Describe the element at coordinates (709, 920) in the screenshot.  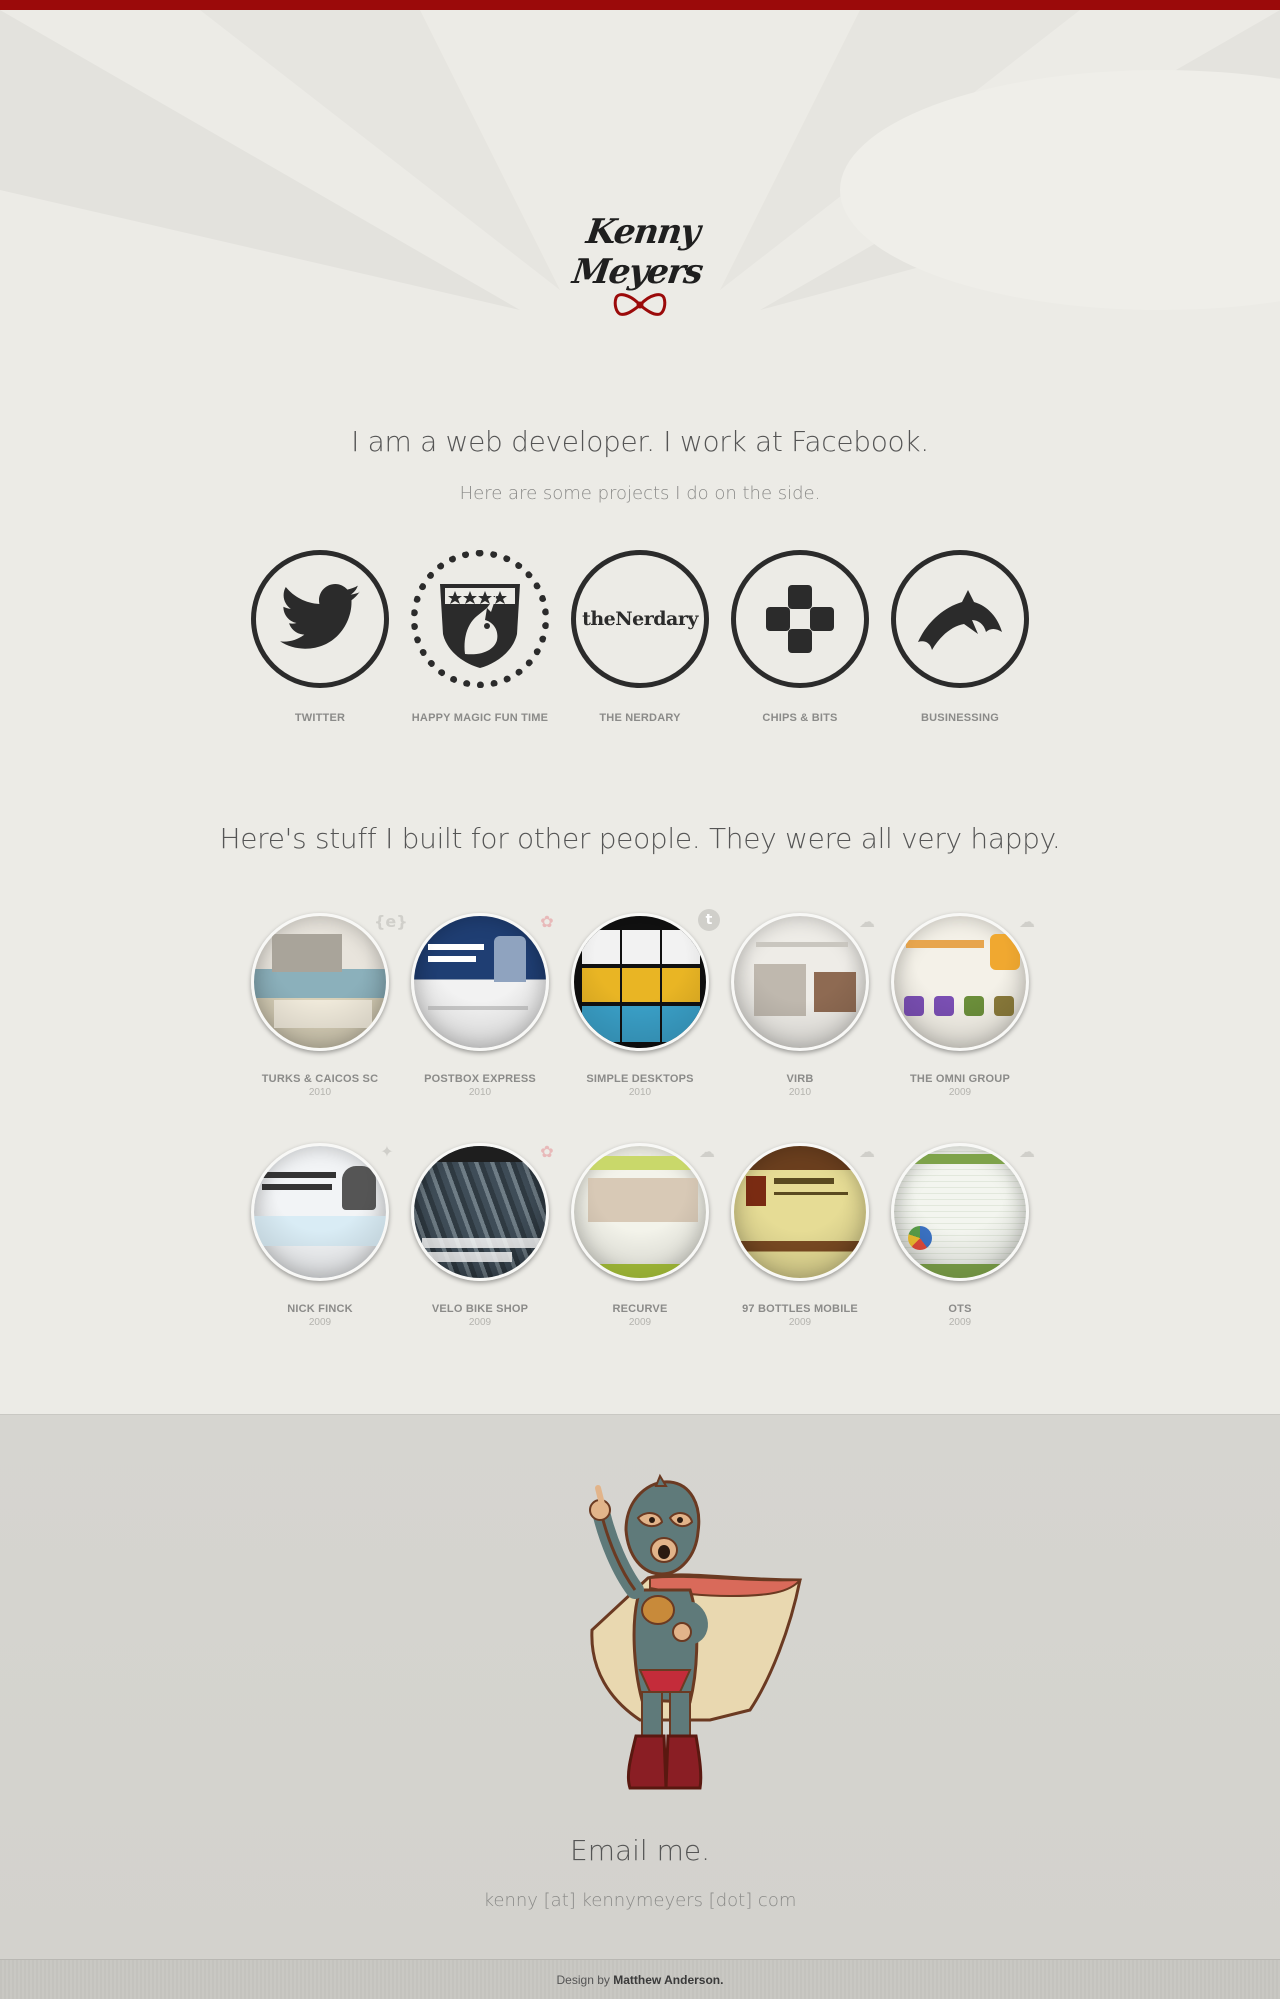
I see `source-badge: t` at that location.